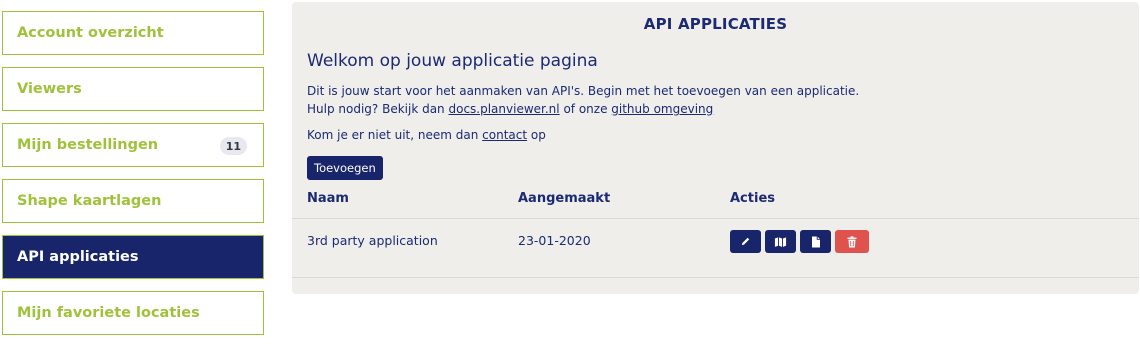 This screenshot has height=350, width=1140. What do you see at coordinates (395, 135) in the screenshot?
I see `contact-prefix: Kom je er niet uit, neem dan` at bounding box center [395, 135].